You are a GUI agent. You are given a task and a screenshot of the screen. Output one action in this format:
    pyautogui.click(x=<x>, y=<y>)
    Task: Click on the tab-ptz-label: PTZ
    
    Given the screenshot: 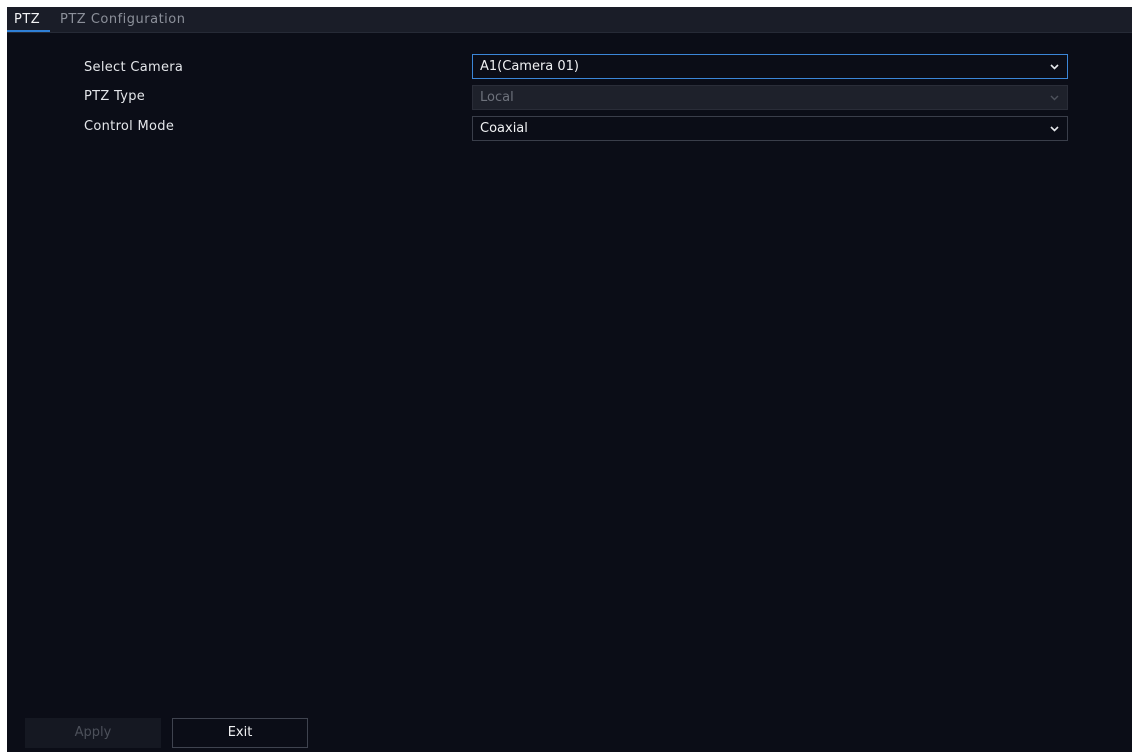 What is the action you would take?
    pyautogui.click(x=27, y=19)
    